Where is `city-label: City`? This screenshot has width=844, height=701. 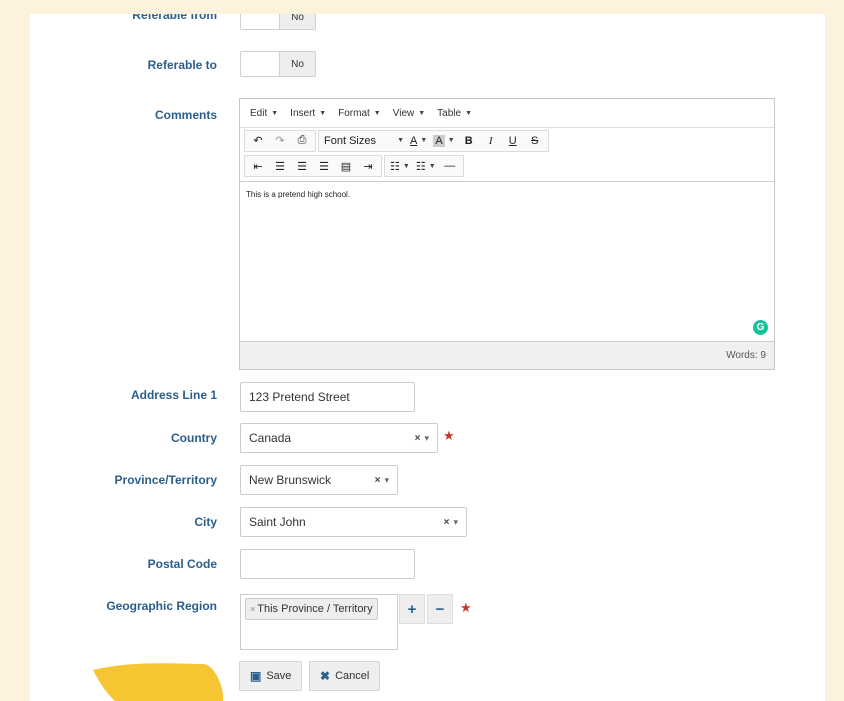 city-label: City is located at coordinates (205, 522).